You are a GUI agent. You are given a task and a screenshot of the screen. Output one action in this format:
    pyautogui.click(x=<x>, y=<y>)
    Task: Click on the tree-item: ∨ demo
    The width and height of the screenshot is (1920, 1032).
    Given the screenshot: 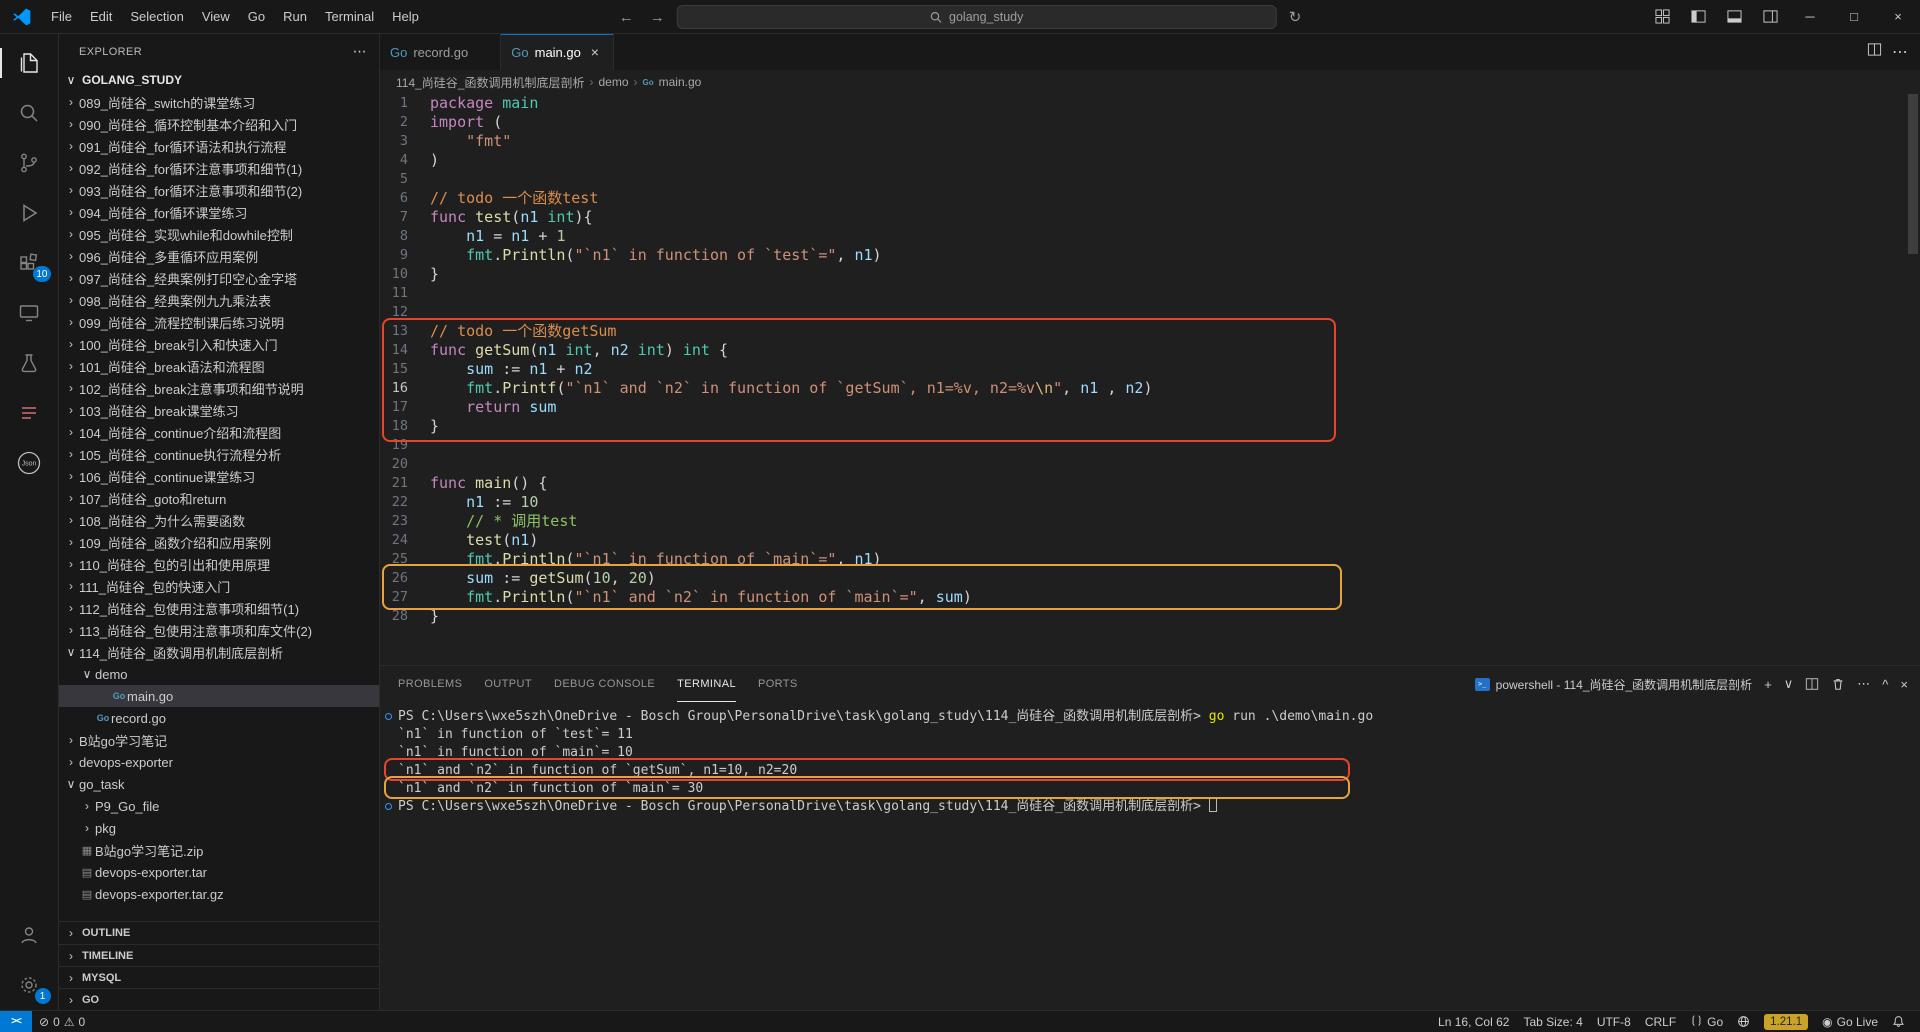 What is the action you would take?
    pyautogui.click(x=219, y=674)
    